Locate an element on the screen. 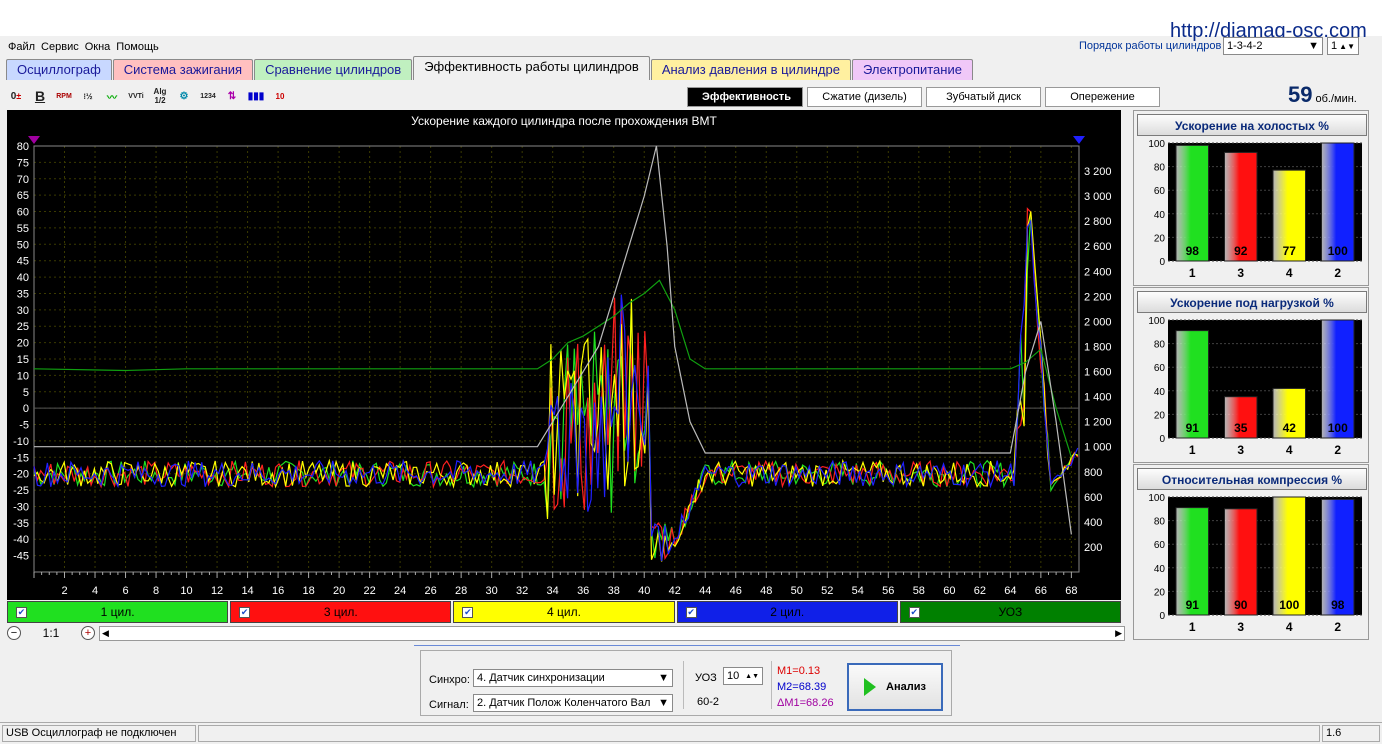  y-tick-label: 45 is located at coordinates (23, 262).